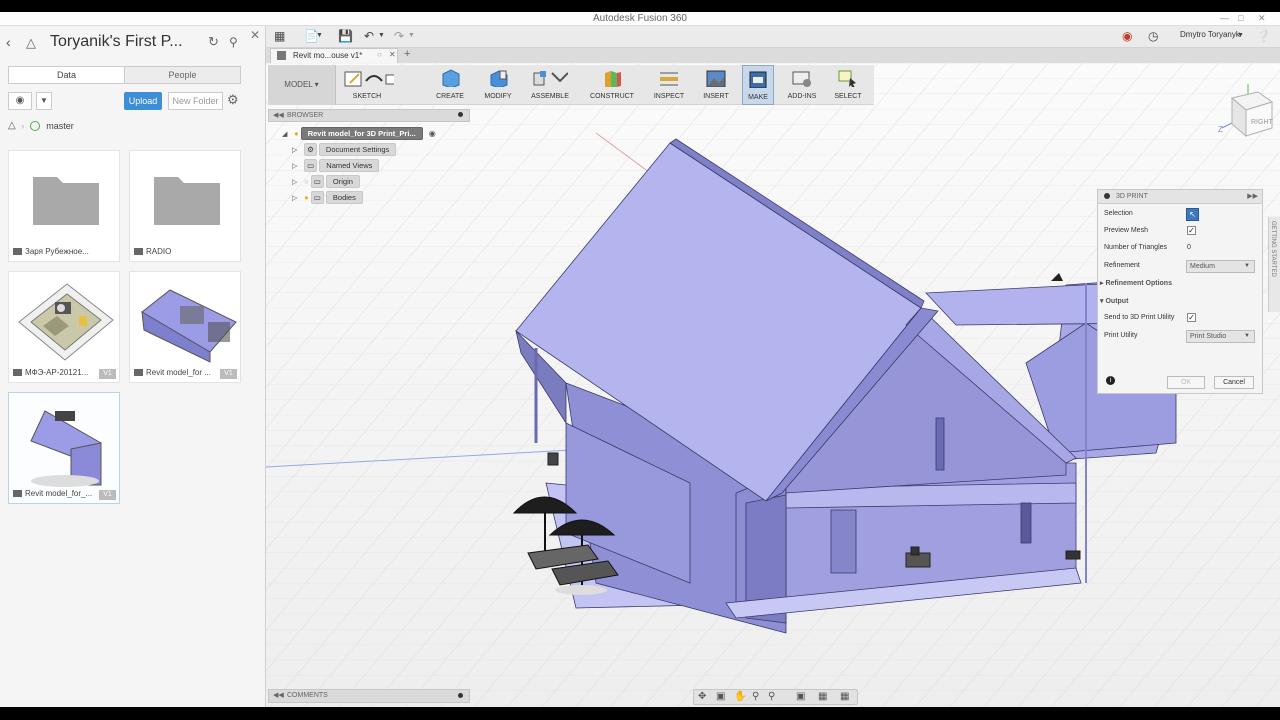 The width and height of the screenshot is (1280, 720). I want to click on modify-tool: MODIFY, so click(498, 85).